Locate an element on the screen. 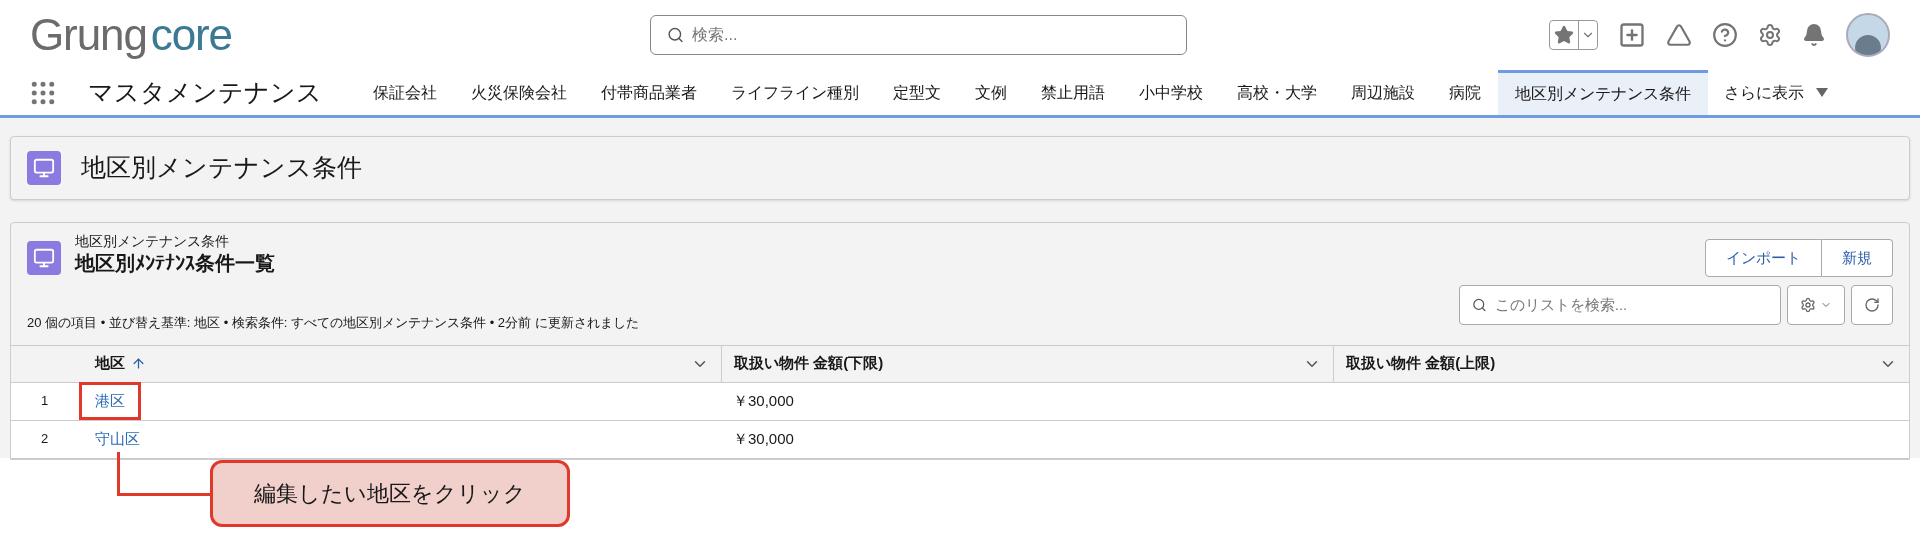 This screenshot has width=1920, height=550. nav-tab: 地区別メンテナンス条件 is located at coordinates (1603, 92).